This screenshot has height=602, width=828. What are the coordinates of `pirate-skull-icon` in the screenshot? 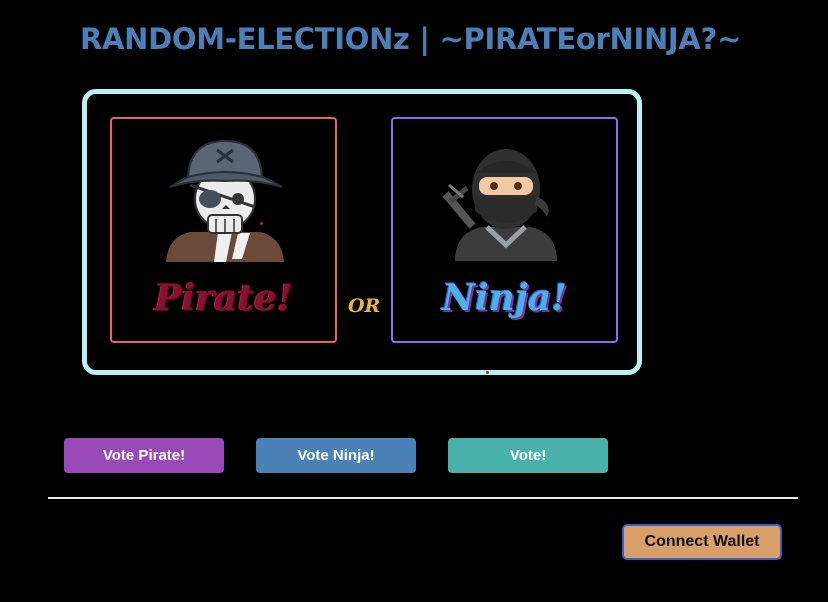 It's located at (225, 200).